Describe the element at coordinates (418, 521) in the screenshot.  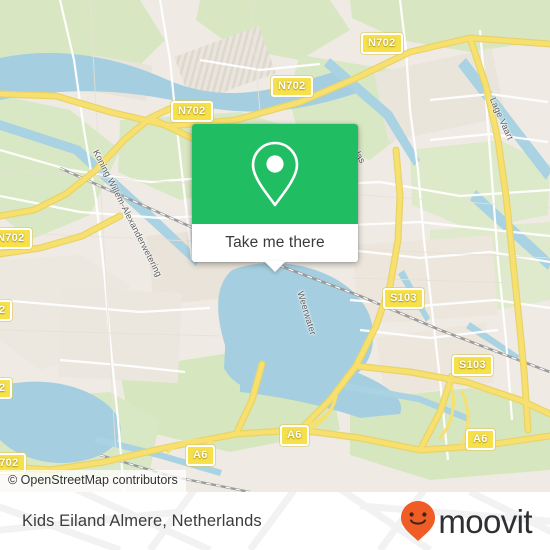
I see `moovit-pin-smiley-icon` at that location.